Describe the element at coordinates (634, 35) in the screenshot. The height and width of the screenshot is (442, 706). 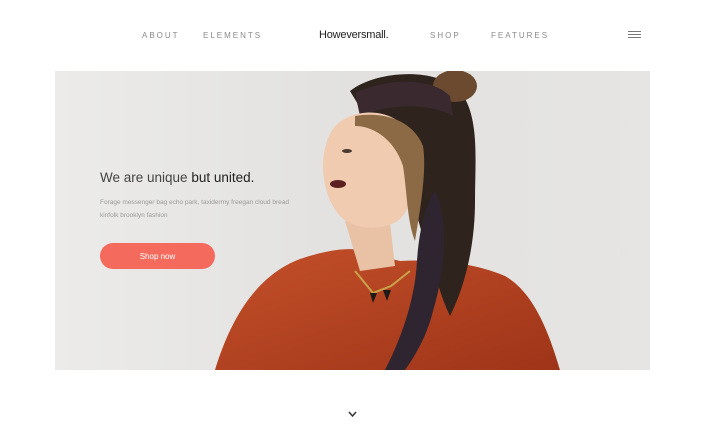
I see `hamburger-menu-icon` at that location.